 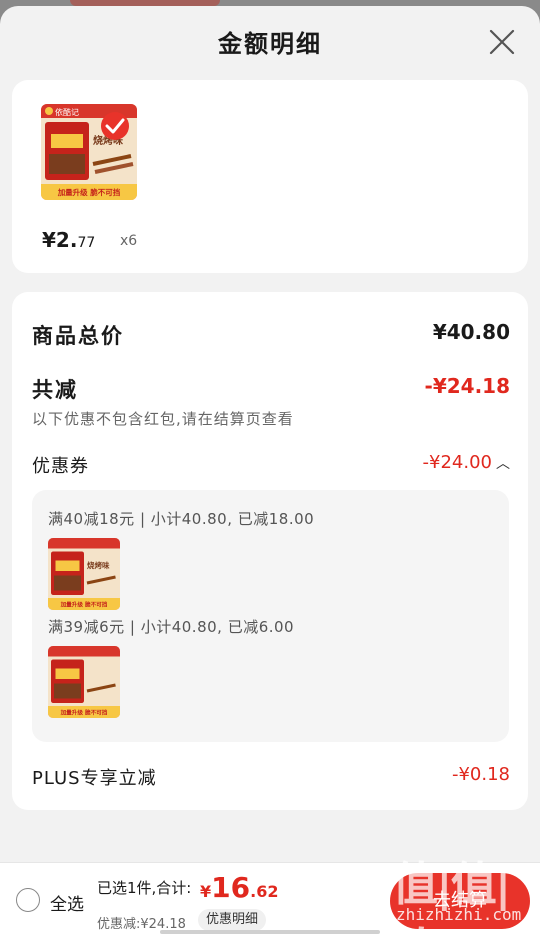 I want to click on reduce-label: 共减, so click(x=55, y=390).